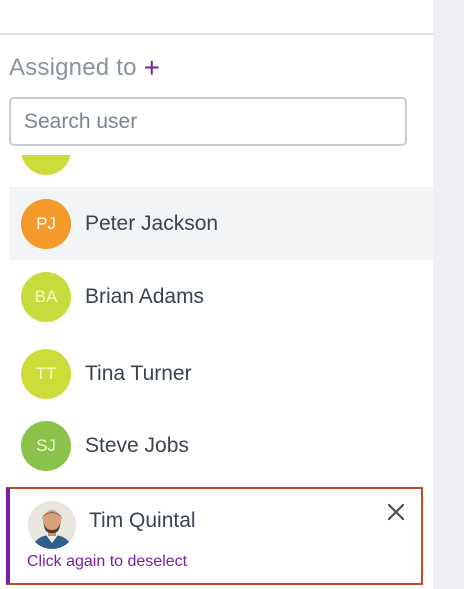 Image resolution: width=464 pixels, height=589 pixels. Describe the element at coordinates (46, 223) in the screenshot. I see `avatar: PJ` at that location.